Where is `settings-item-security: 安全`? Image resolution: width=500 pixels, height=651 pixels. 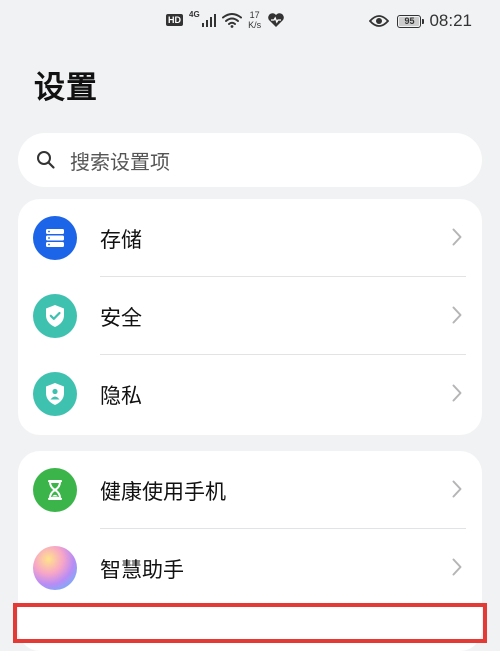 settings-item-security: 安全 is located at coordinates (250, 316).